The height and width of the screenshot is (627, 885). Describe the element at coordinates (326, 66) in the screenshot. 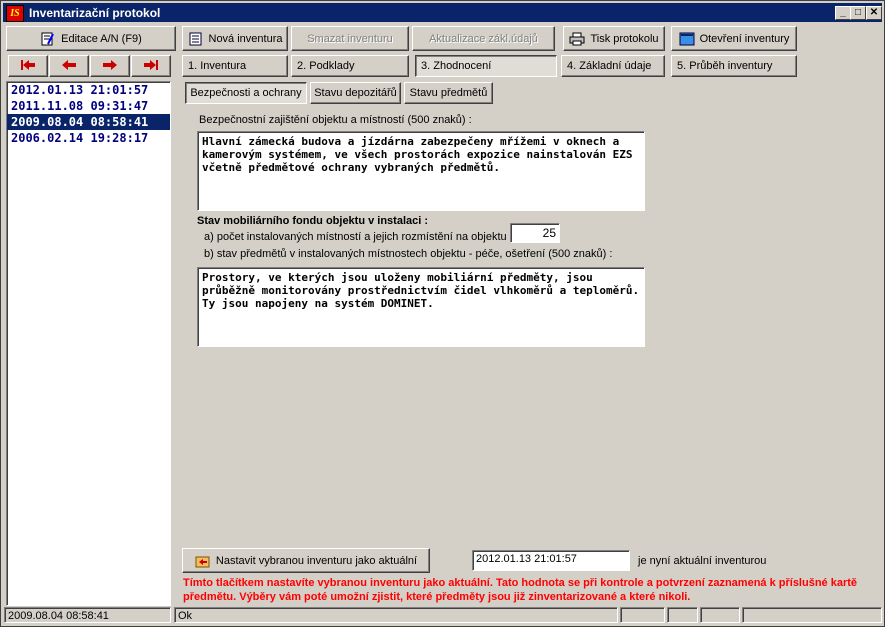

I see `tab-podklady-label: 2. Podklady` at that location.